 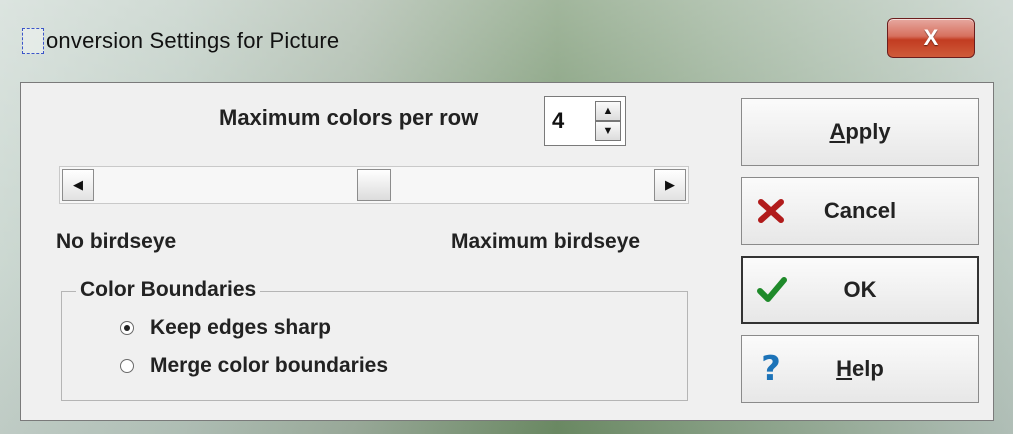 I want to click on spin-up-button: ▲, so click(x=608, y=111).